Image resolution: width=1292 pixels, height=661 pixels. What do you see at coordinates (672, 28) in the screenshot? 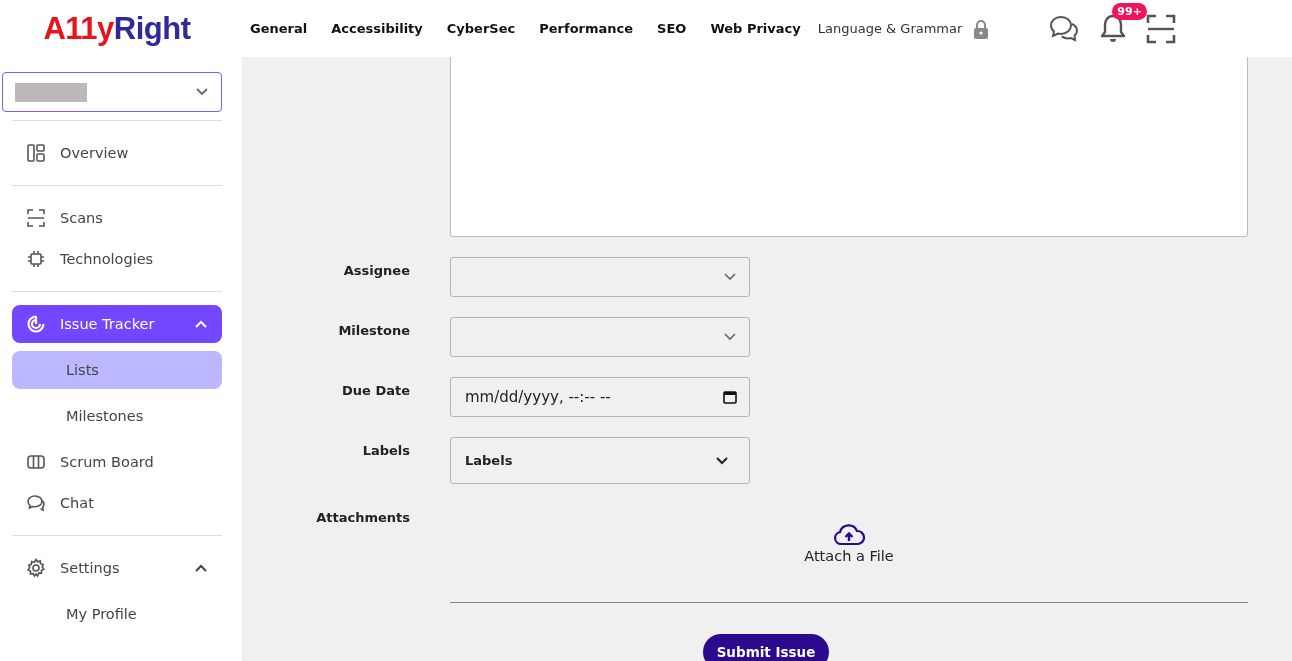
I see `nav-link: SEO` at bounding box center [672, 28].